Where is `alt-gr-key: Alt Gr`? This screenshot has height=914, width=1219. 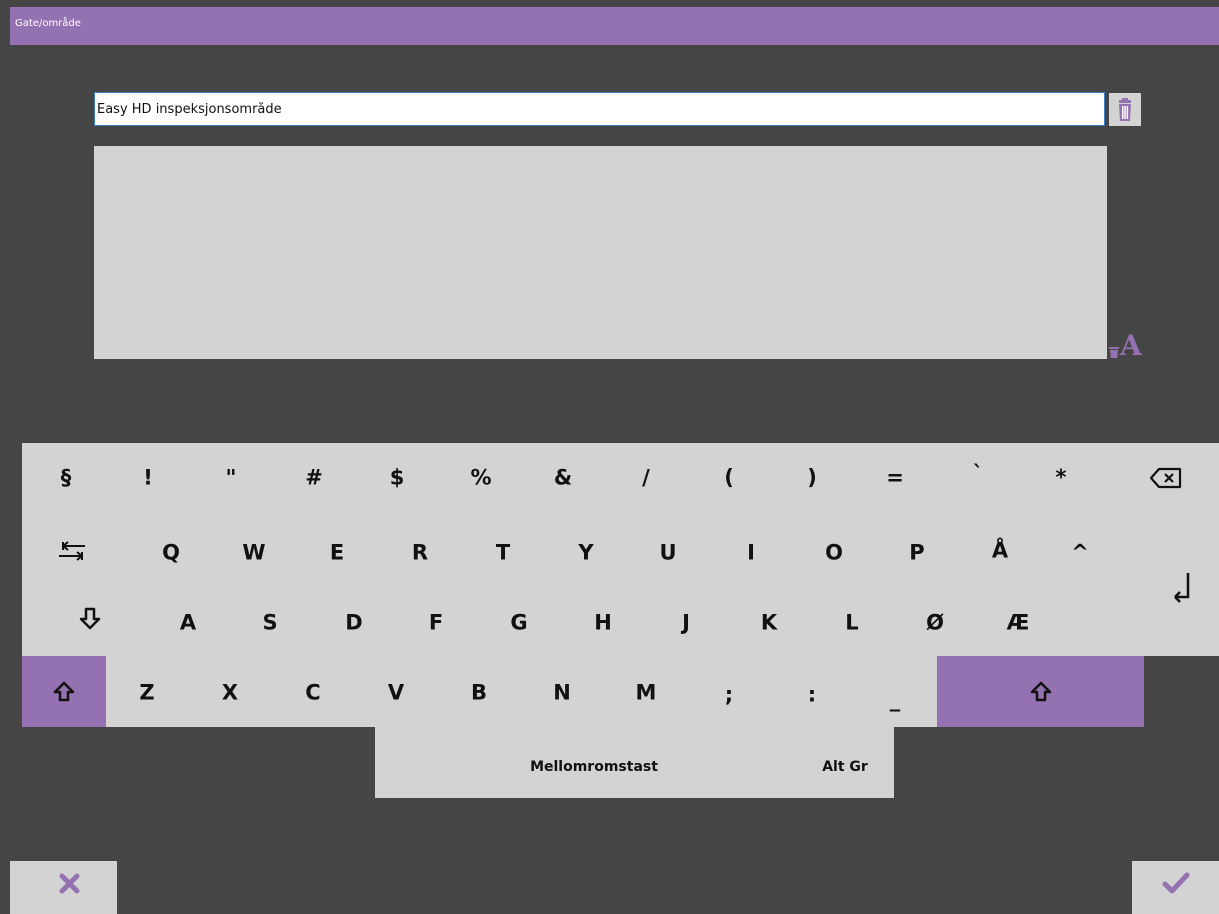
alt-gr-key: Alt Gr is located at coordinates (845, 767).